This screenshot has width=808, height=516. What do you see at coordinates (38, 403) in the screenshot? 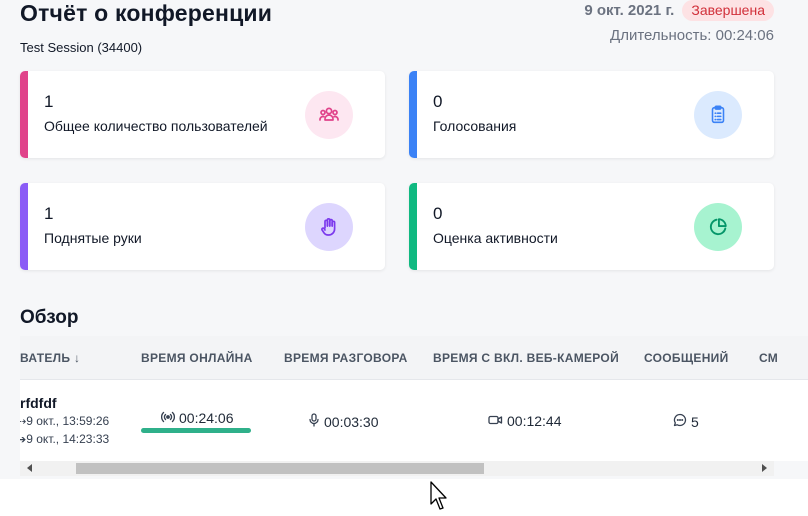
I see `user-name: rfdfdf` at bounding box center [38, 403].